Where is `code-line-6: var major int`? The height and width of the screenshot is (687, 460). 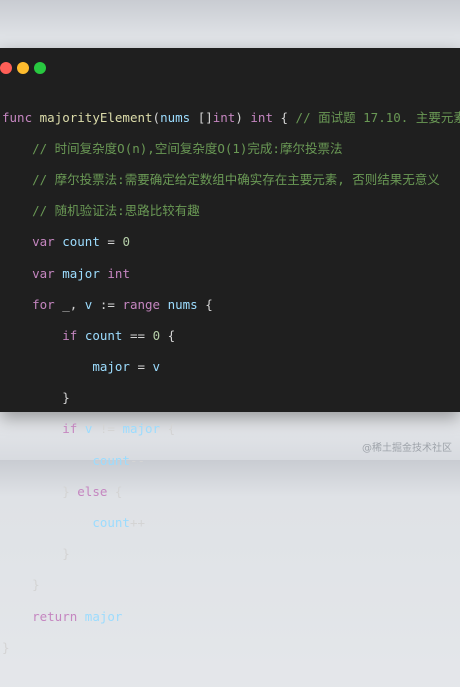
code-line-6: var major int is located at coordinates (230, 274).